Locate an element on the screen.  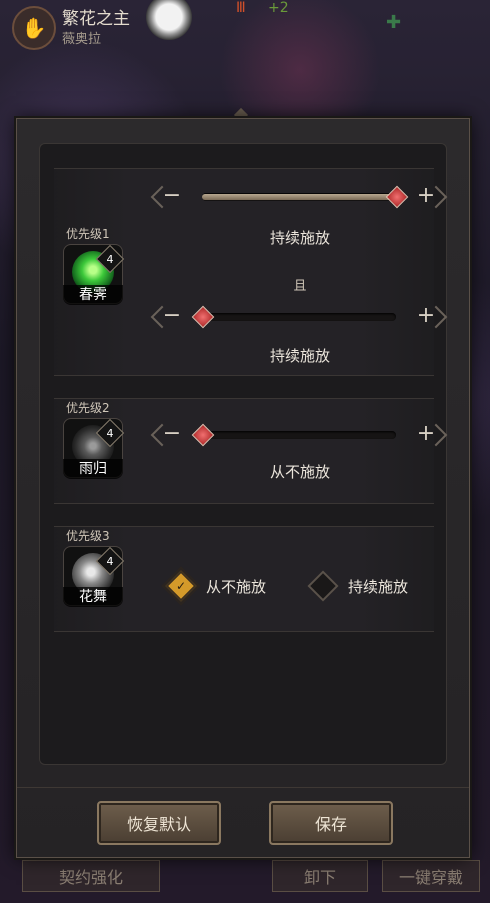
priority-label: 优先级2 is located at coordinates (88, 408).